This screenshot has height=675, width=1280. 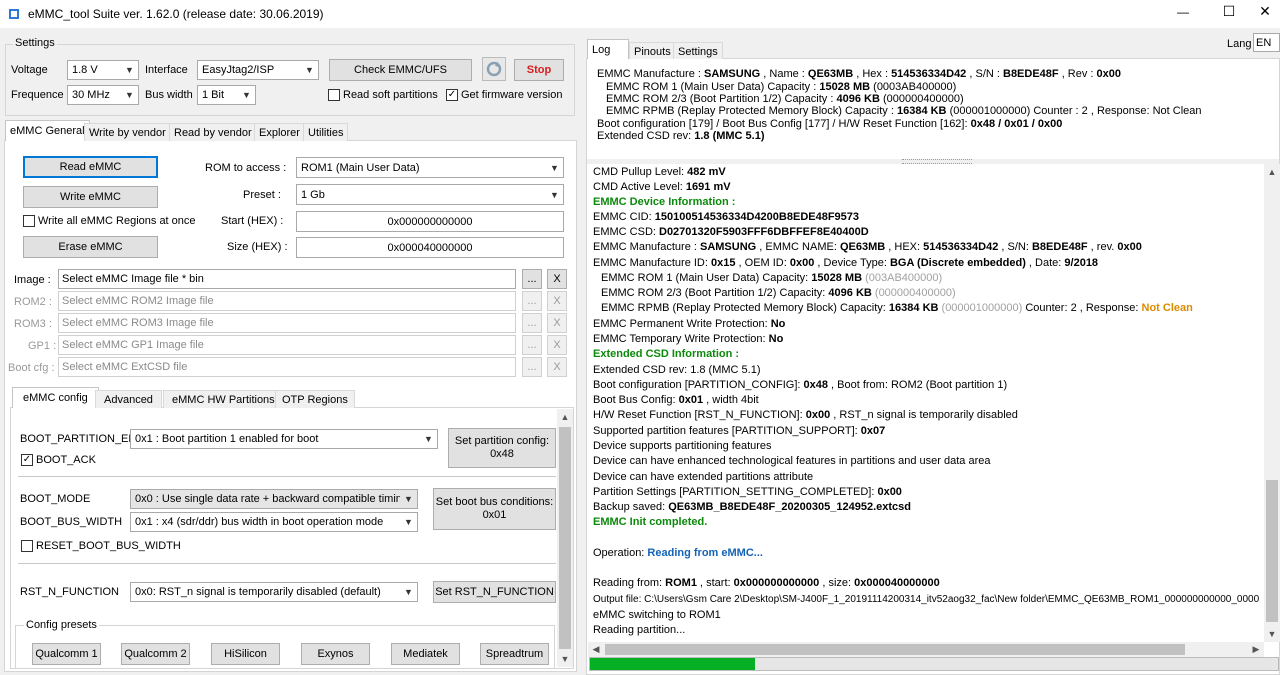 I want to click on rom3-file-input: Select eMMC ROM3 Image file, so click(x=287, y=323).